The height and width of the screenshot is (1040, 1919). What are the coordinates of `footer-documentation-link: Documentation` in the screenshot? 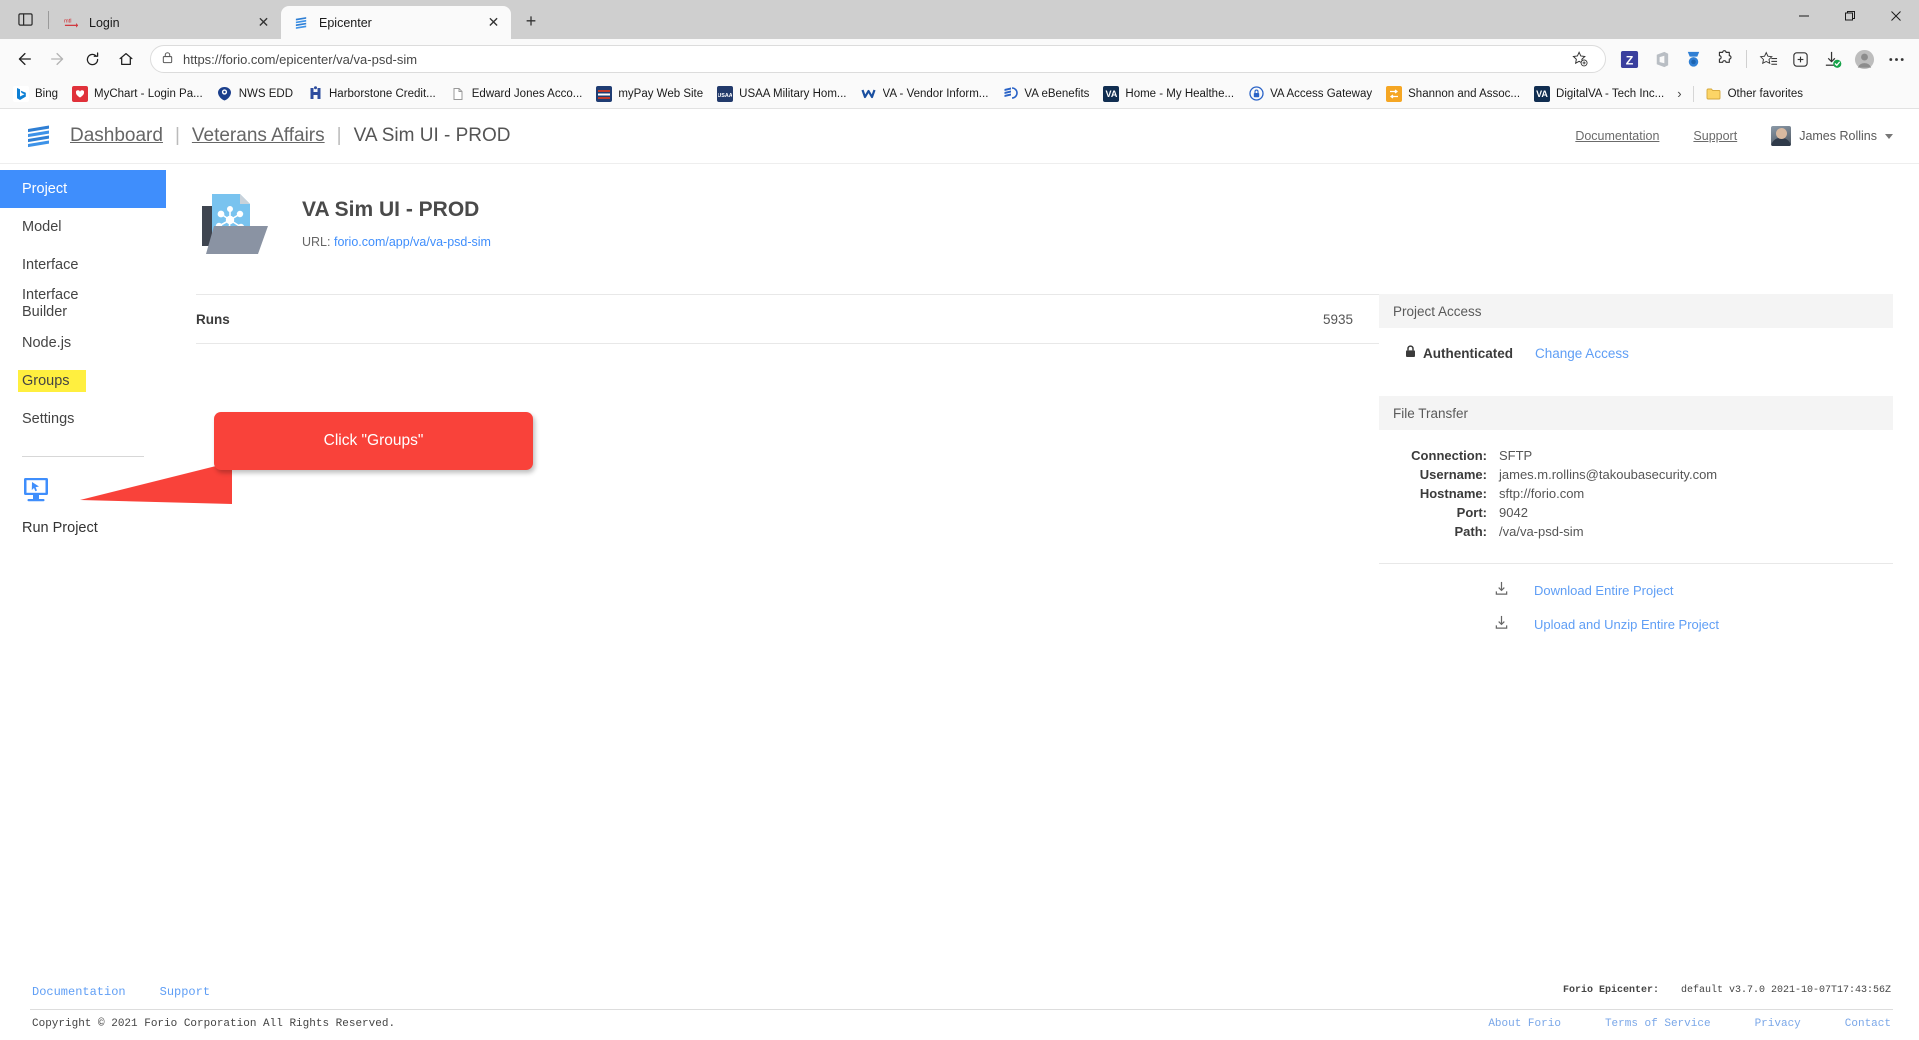 It's located at (79, 992).